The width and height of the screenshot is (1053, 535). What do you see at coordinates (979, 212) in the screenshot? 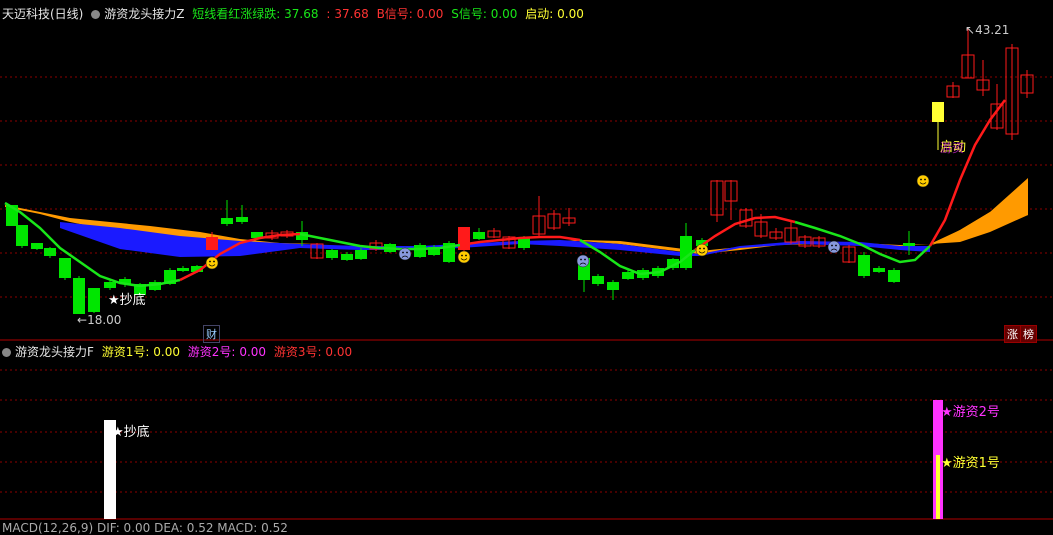
I see `orange-rise-band` at bounding box center [979, 212].